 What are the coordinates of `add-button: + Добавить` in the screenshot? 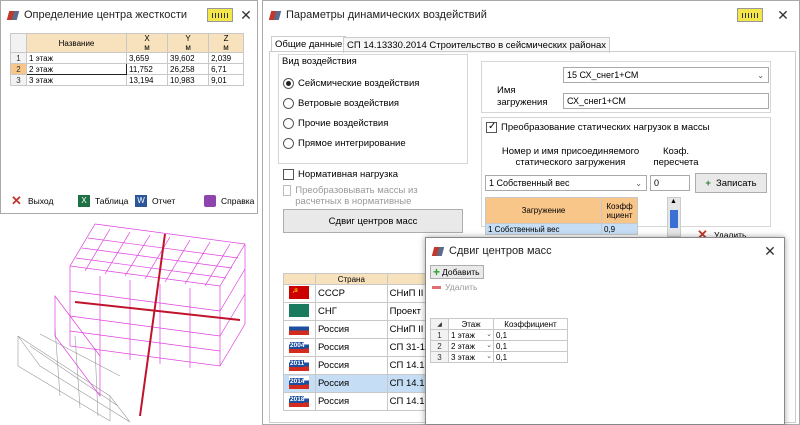 It's located at (457, 272).